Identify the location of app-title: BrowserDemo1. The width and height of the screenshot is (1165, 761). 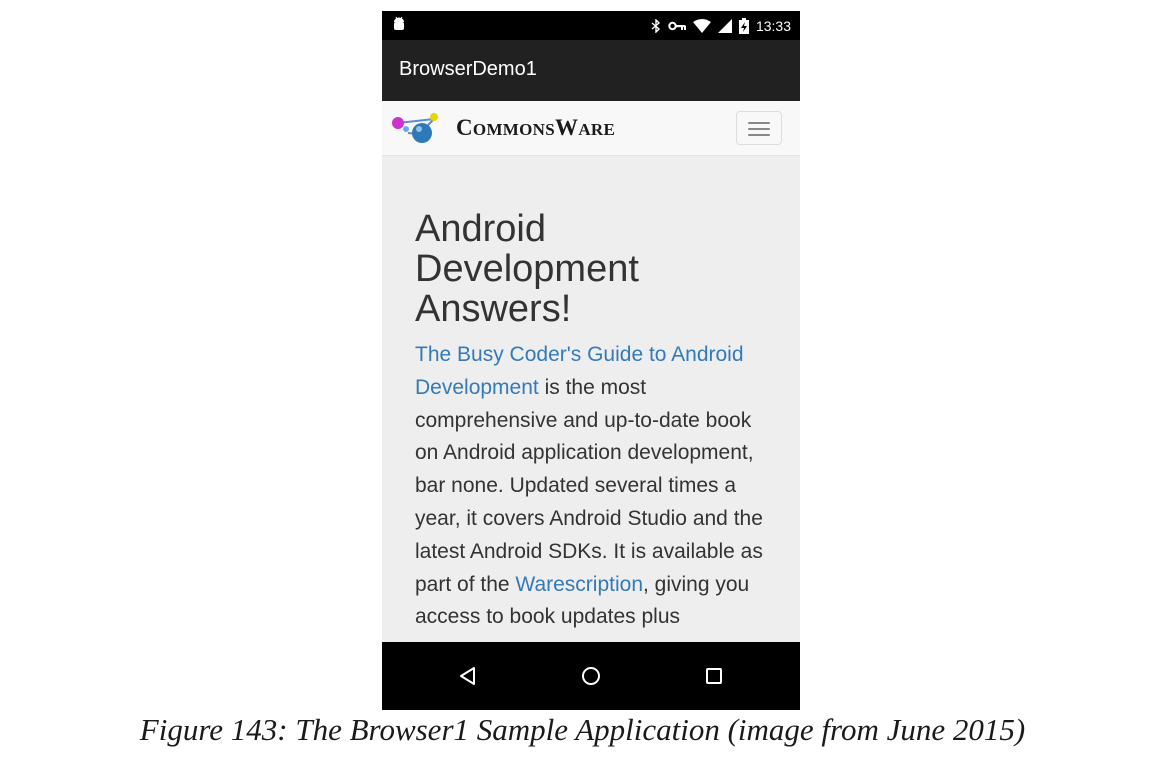
(468, 69).